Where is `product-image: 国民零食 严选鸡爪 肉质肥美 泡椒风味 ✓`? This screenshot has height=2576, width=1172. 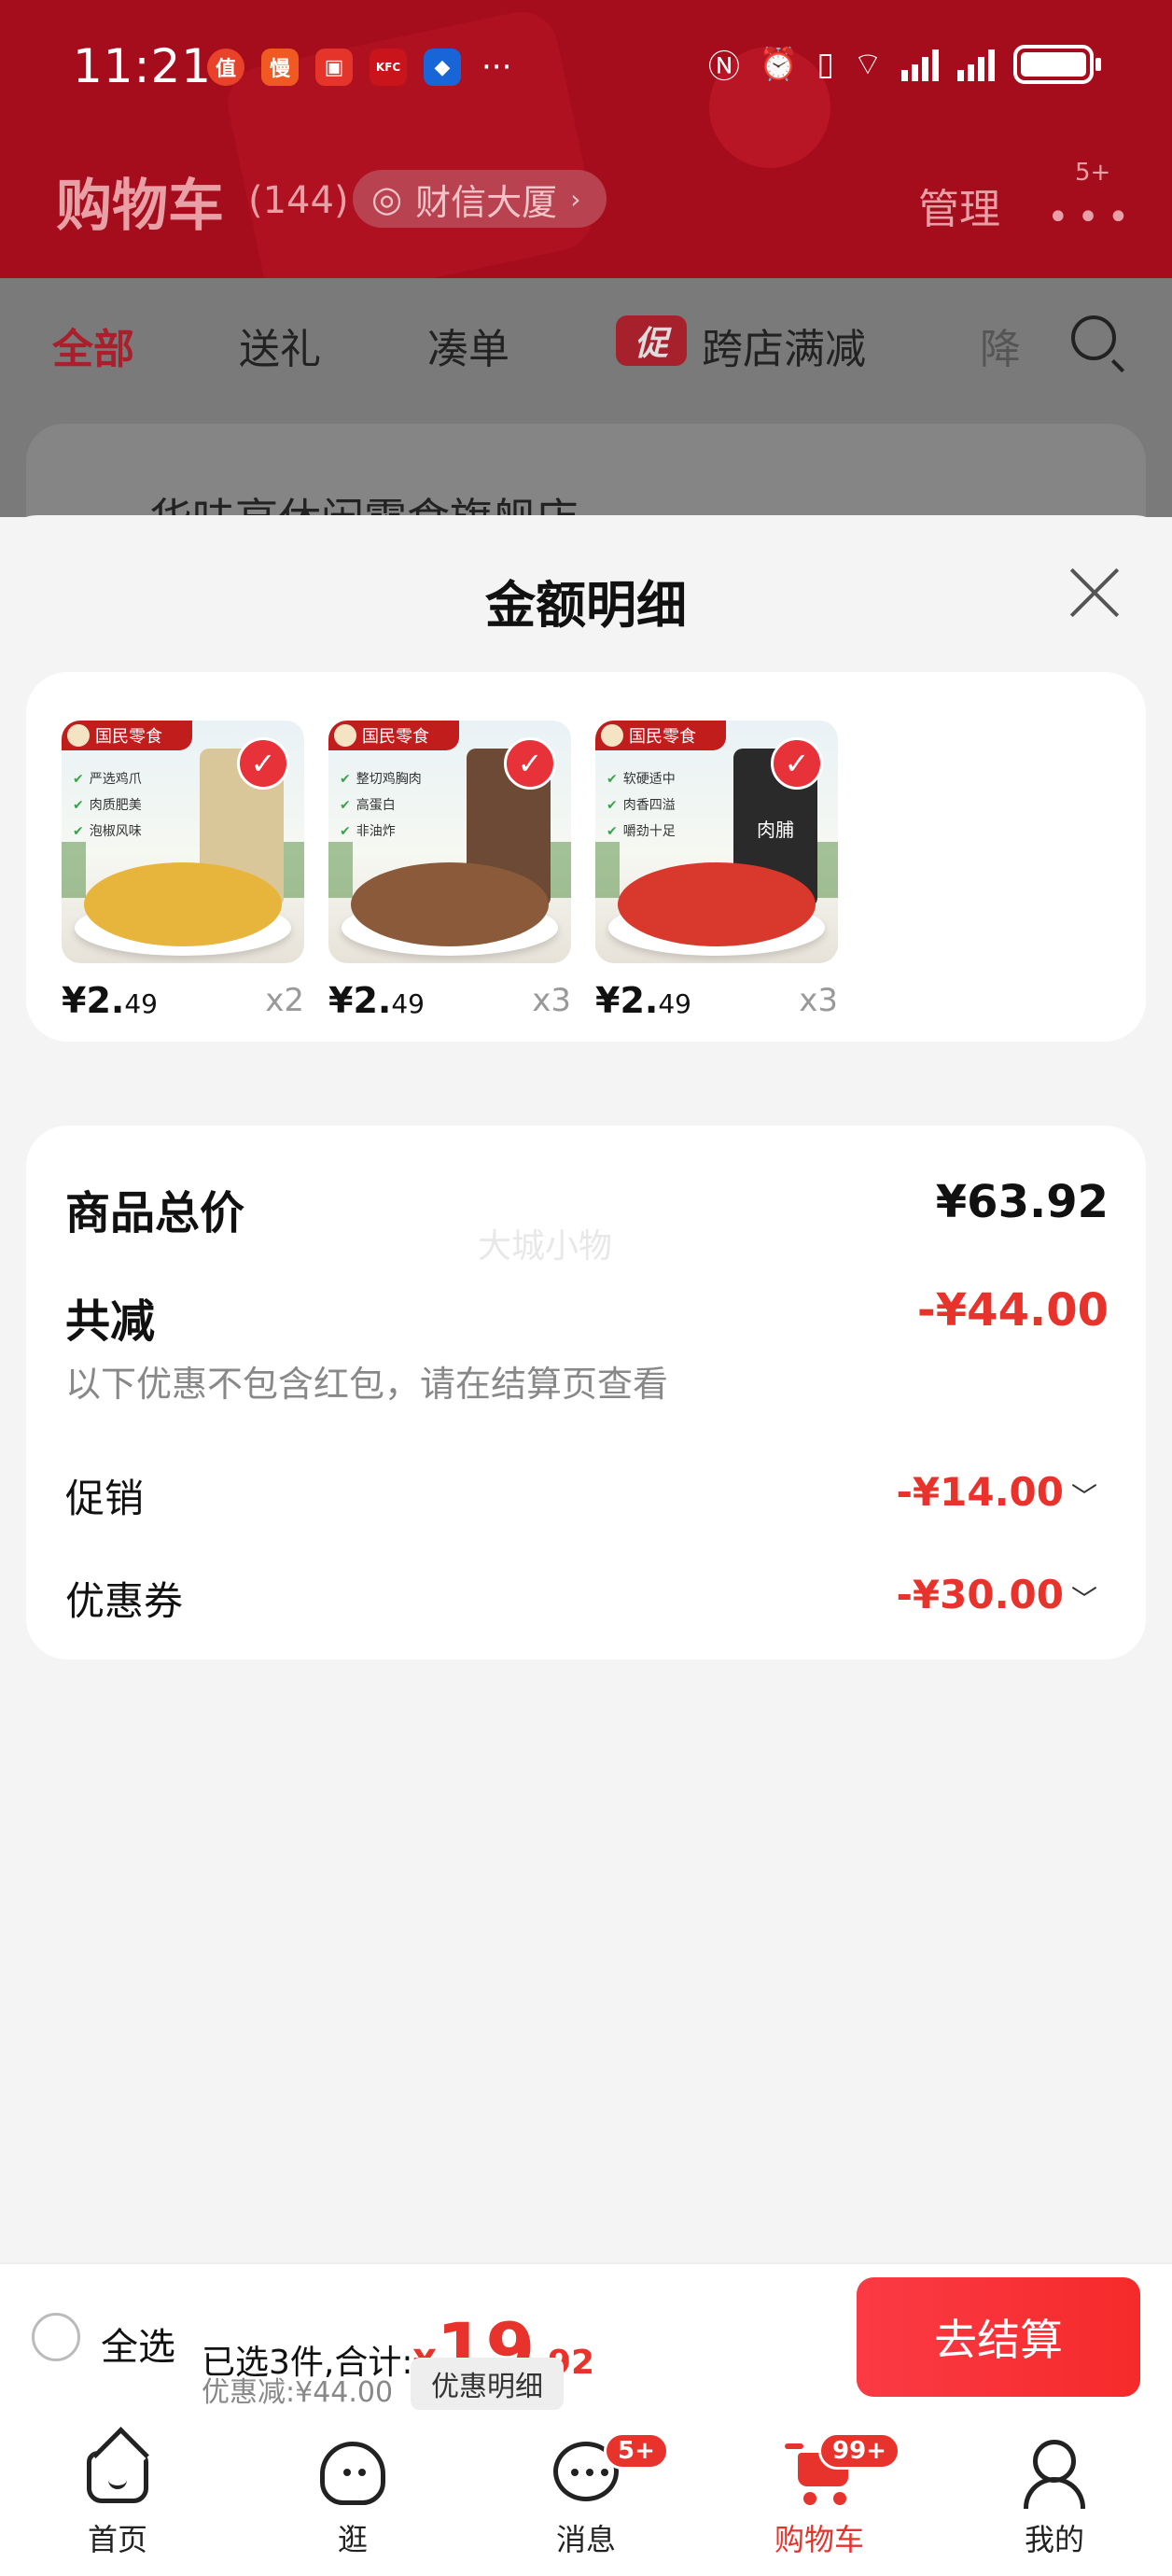 product-image: 国民零食 严选鸡爪 肉质肥美 泡椒风味 ✓ is located at coordinates (183, 842).